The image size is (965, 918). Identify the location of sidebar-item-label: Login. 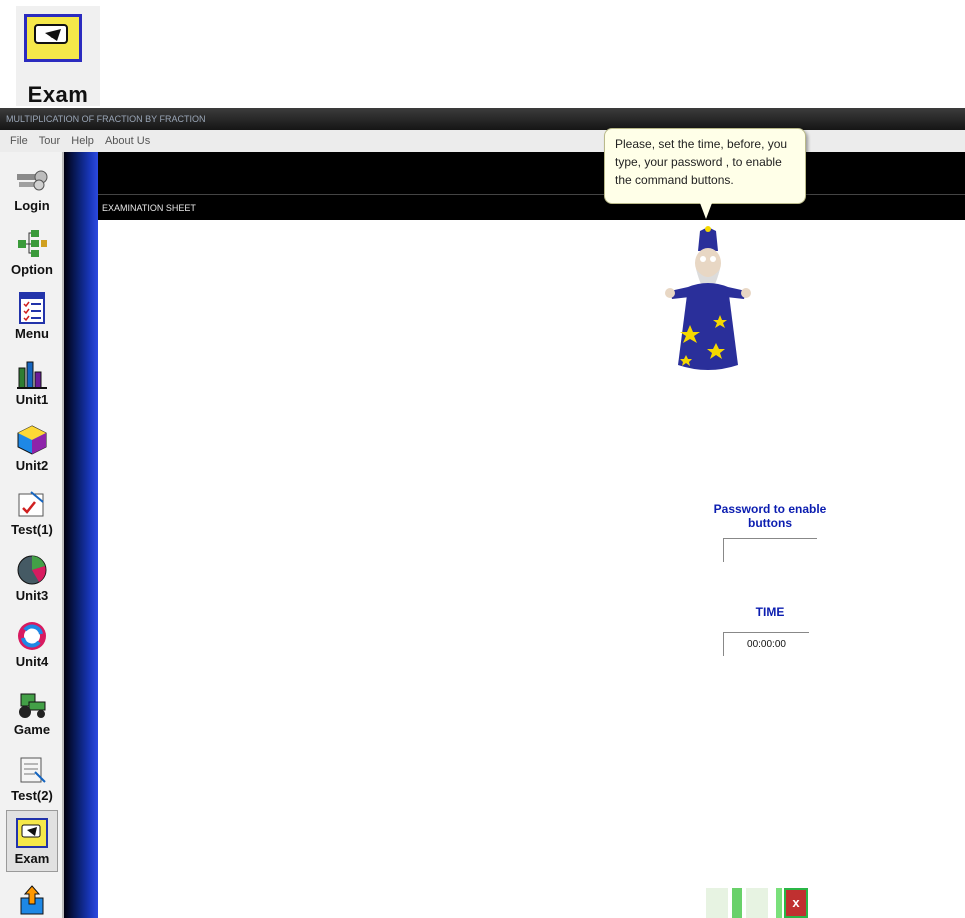
(32, 205).